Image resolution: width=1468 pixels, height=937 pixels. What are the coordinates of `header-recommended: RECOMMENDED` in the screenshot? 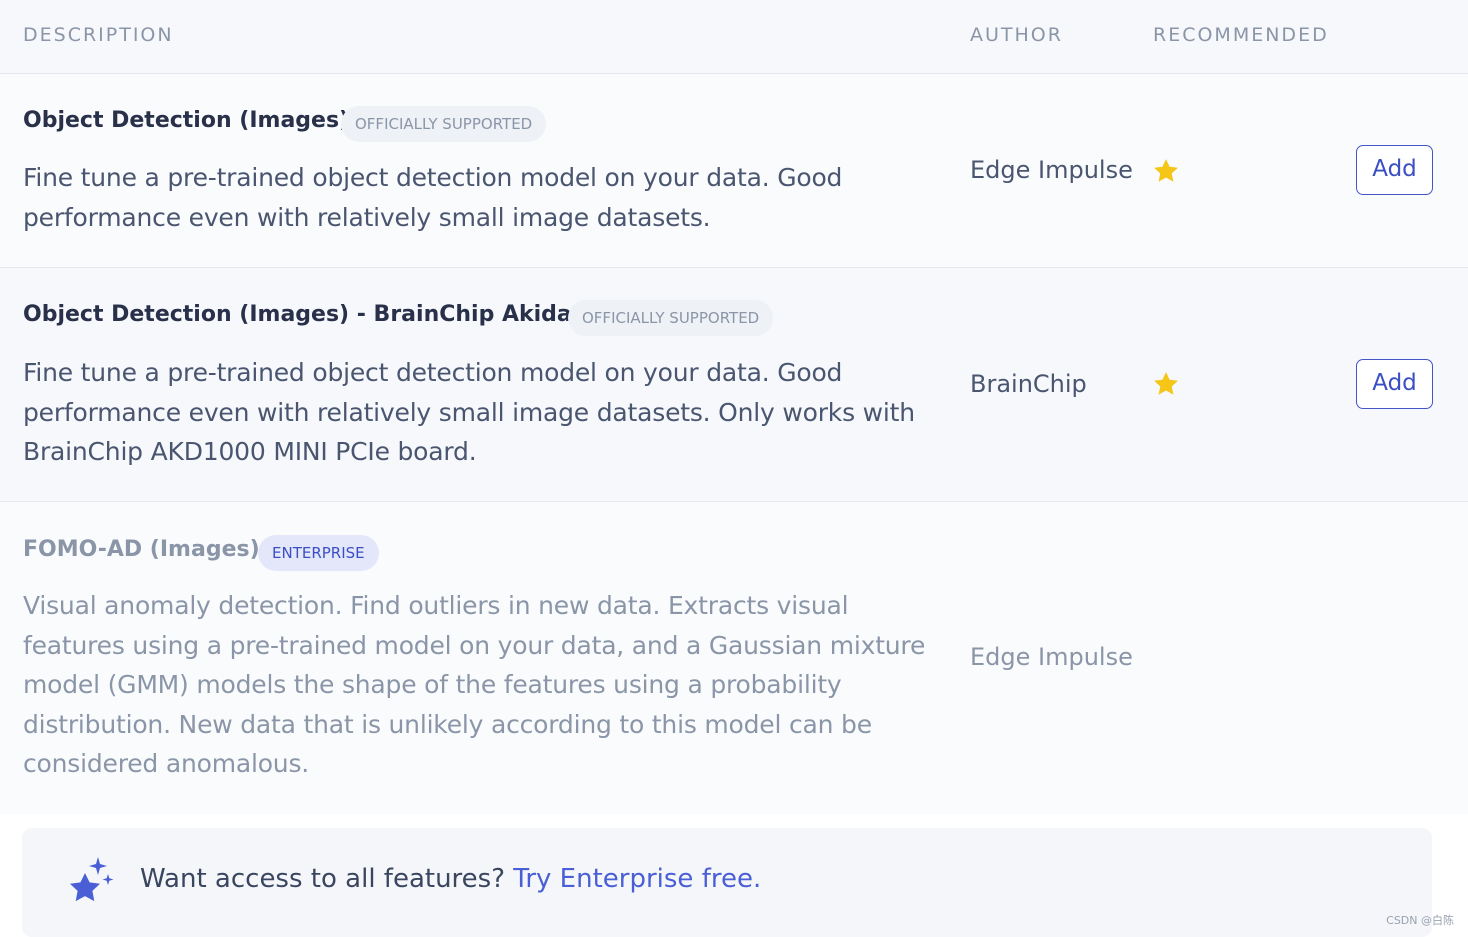 It's located at (1241, 35).